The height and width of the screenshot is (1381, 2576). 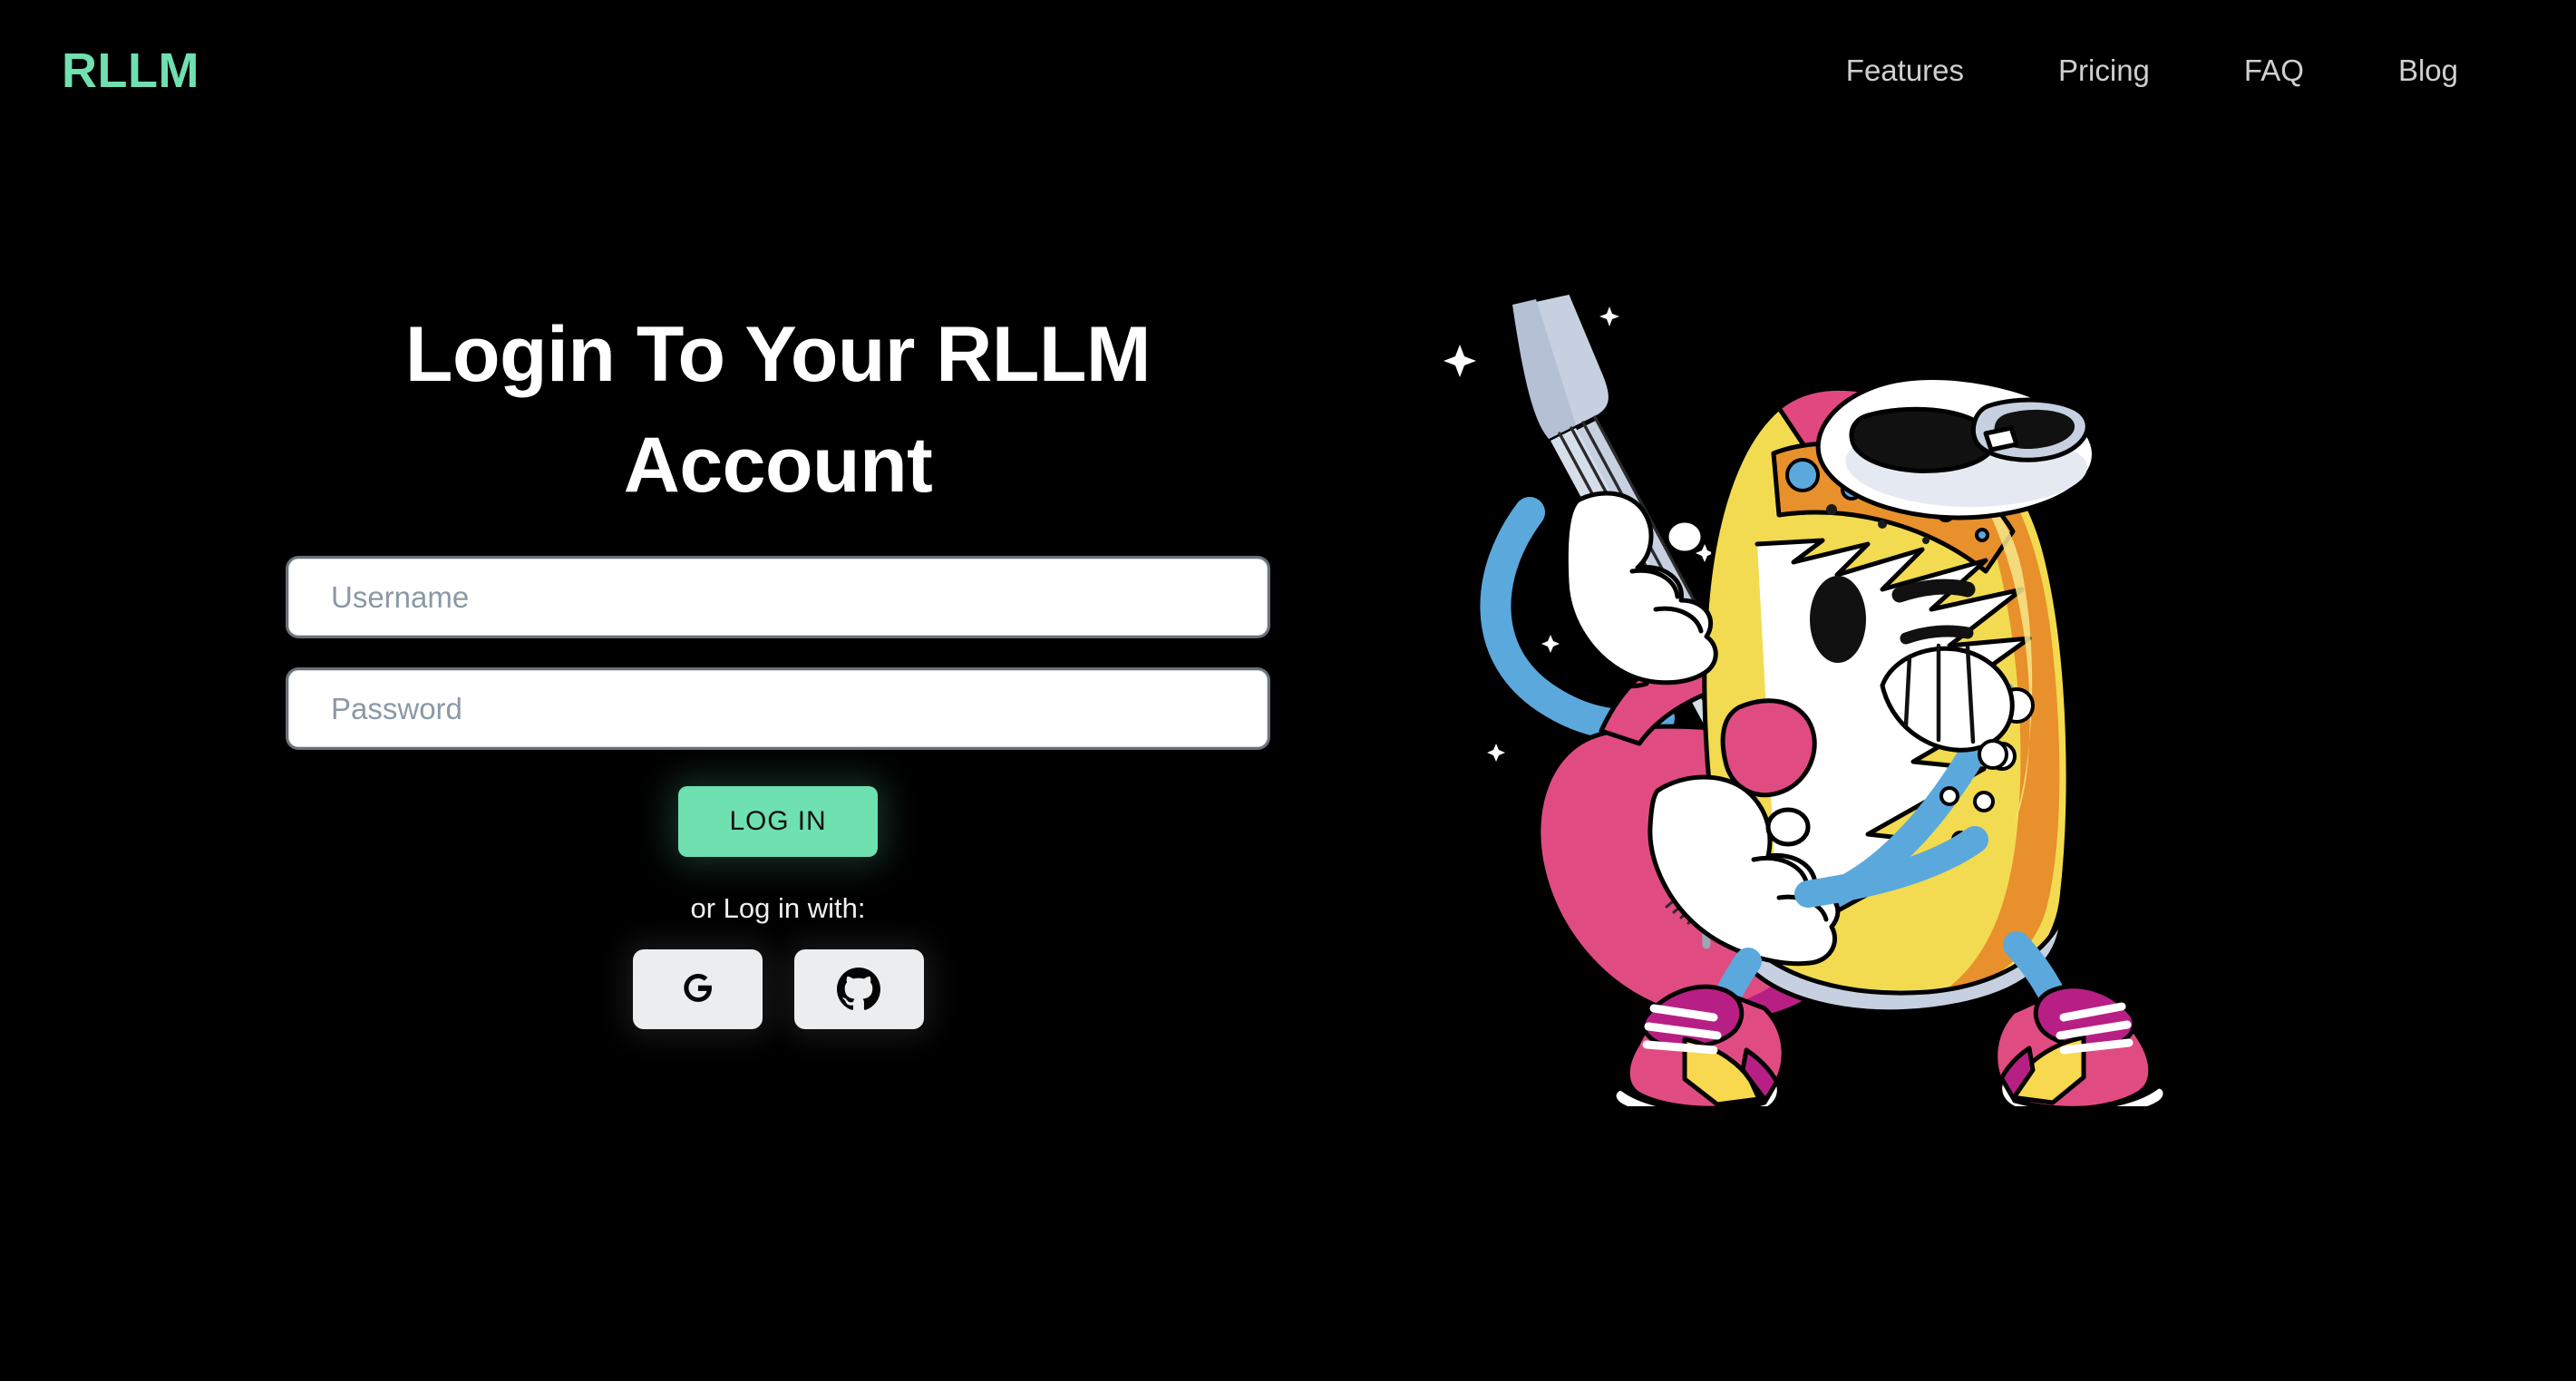 I want to click on github-login-button, so click(x=858, y=989).